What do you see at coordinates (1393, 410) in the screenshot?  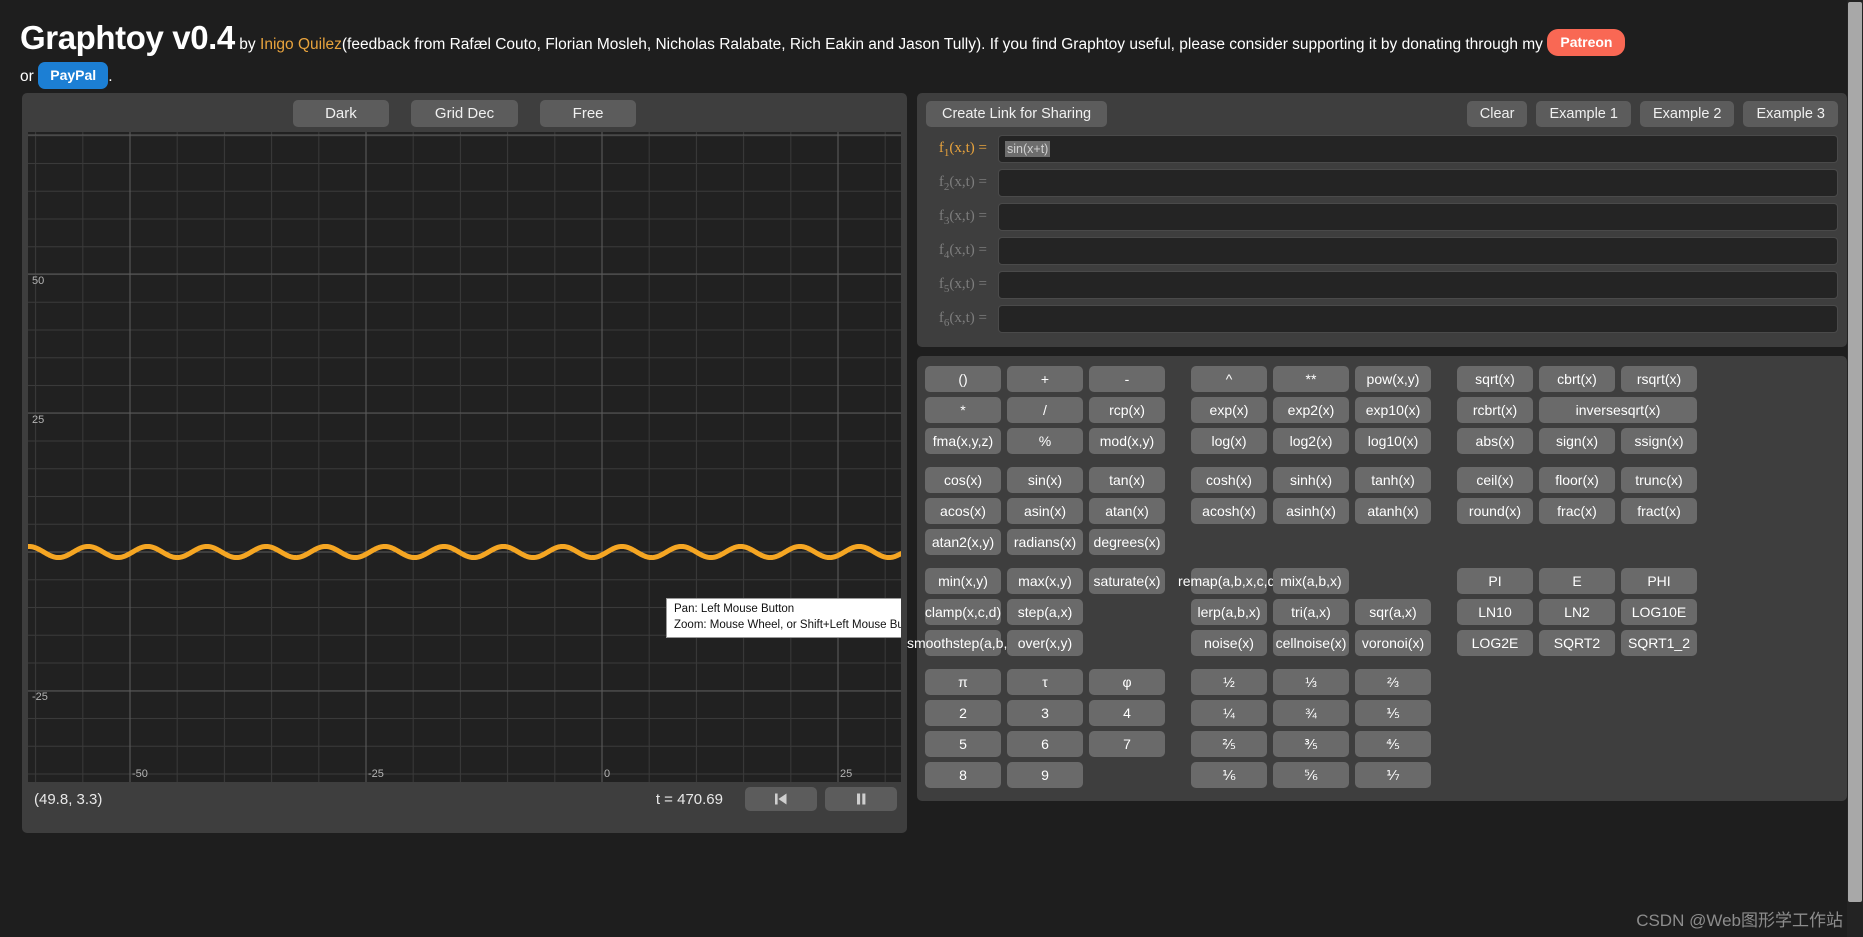 I see `func-button-exp10-x: exp10(x)` at bounding box center [1393, 410].